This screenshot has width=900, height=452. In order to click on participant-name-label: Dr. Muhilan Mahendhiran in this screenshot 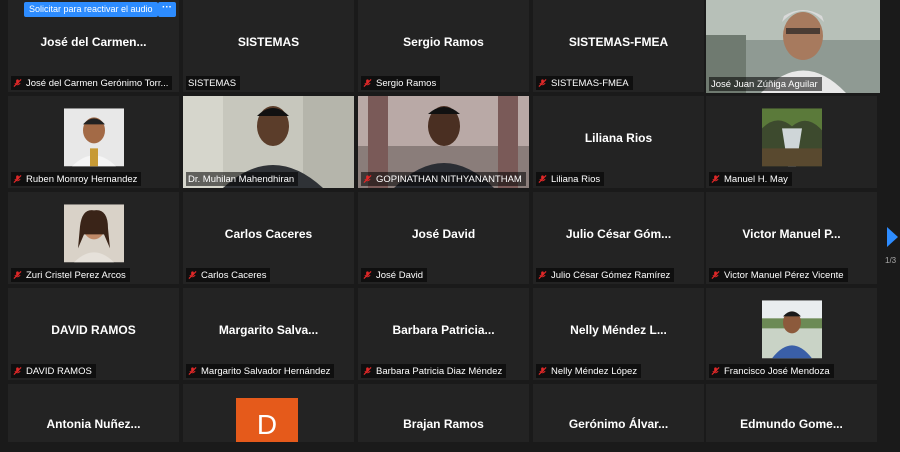, I will do `click(242, 179)`.